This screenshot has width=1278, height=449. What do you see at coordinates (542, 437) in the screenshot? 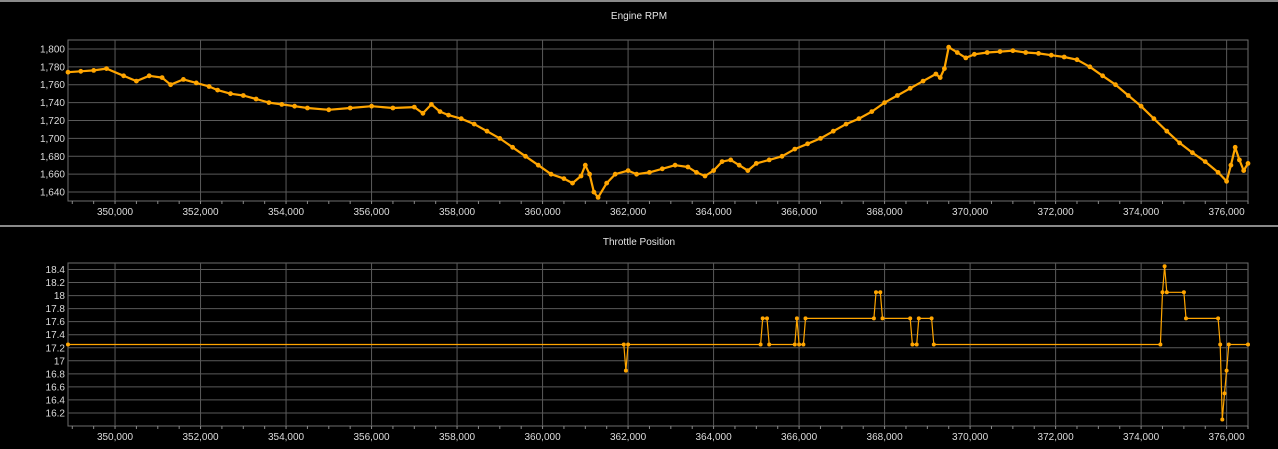
I see `x-tick-label: 360,000` at bounding box center [542, 437].